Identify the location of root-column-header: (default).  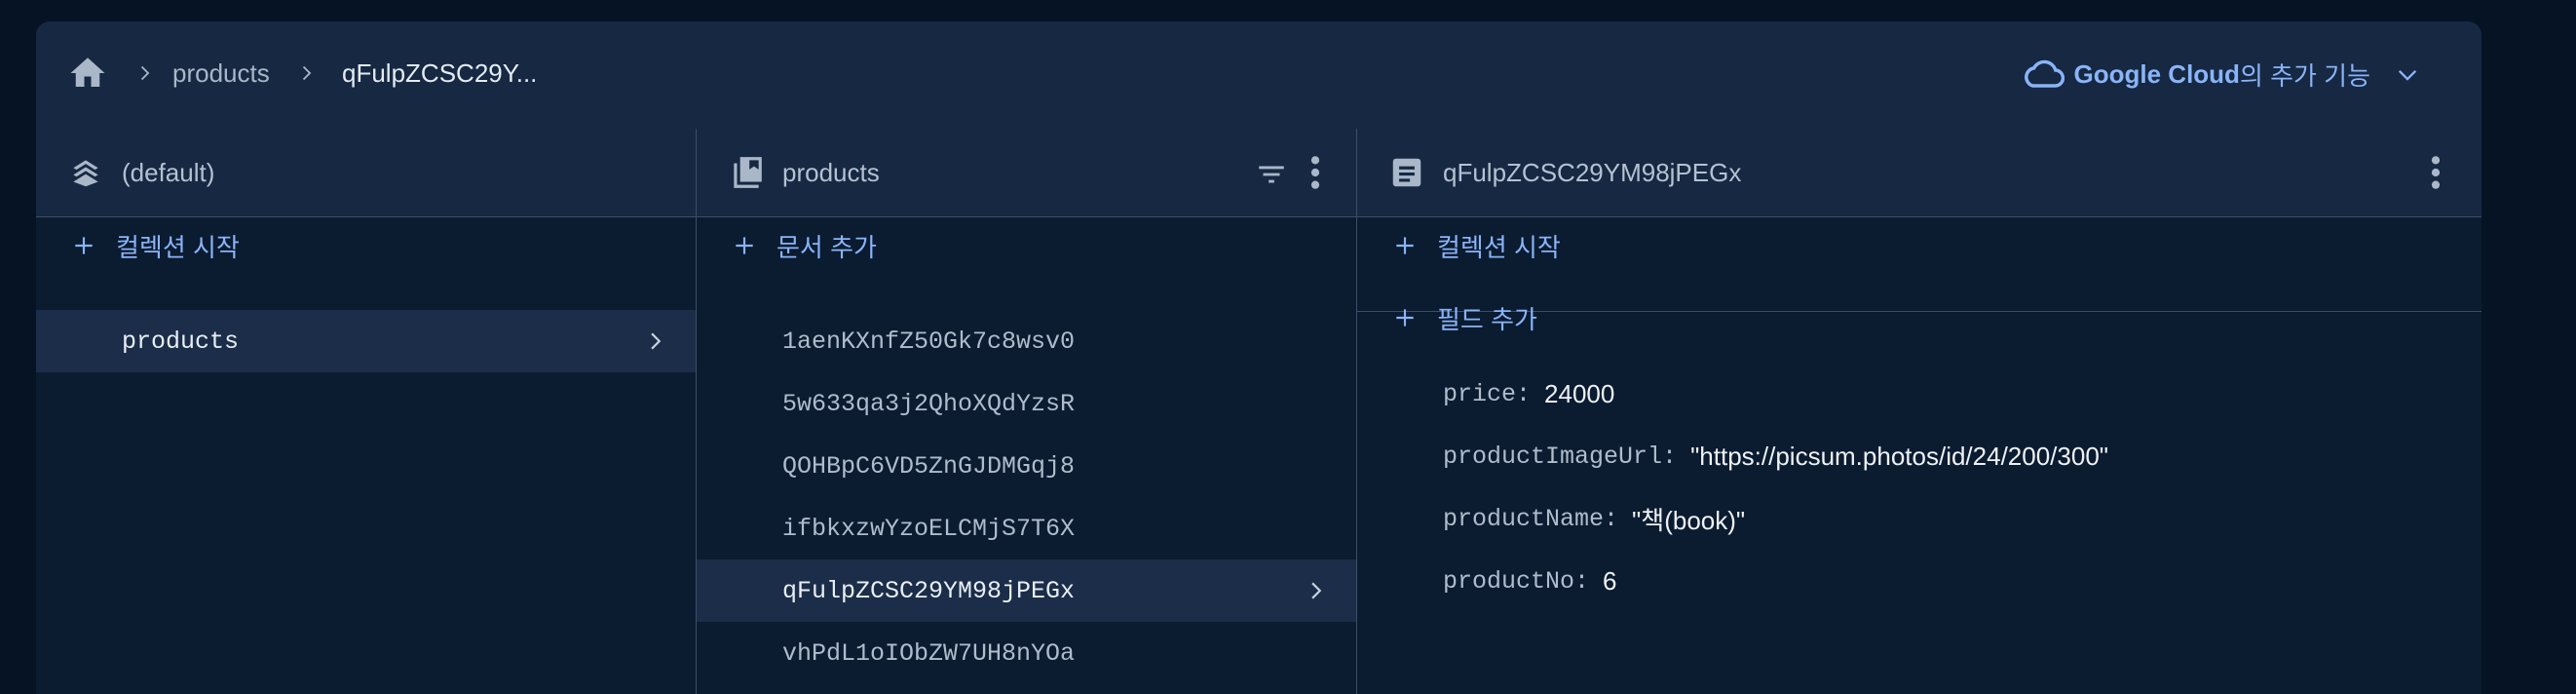
(366, 173).